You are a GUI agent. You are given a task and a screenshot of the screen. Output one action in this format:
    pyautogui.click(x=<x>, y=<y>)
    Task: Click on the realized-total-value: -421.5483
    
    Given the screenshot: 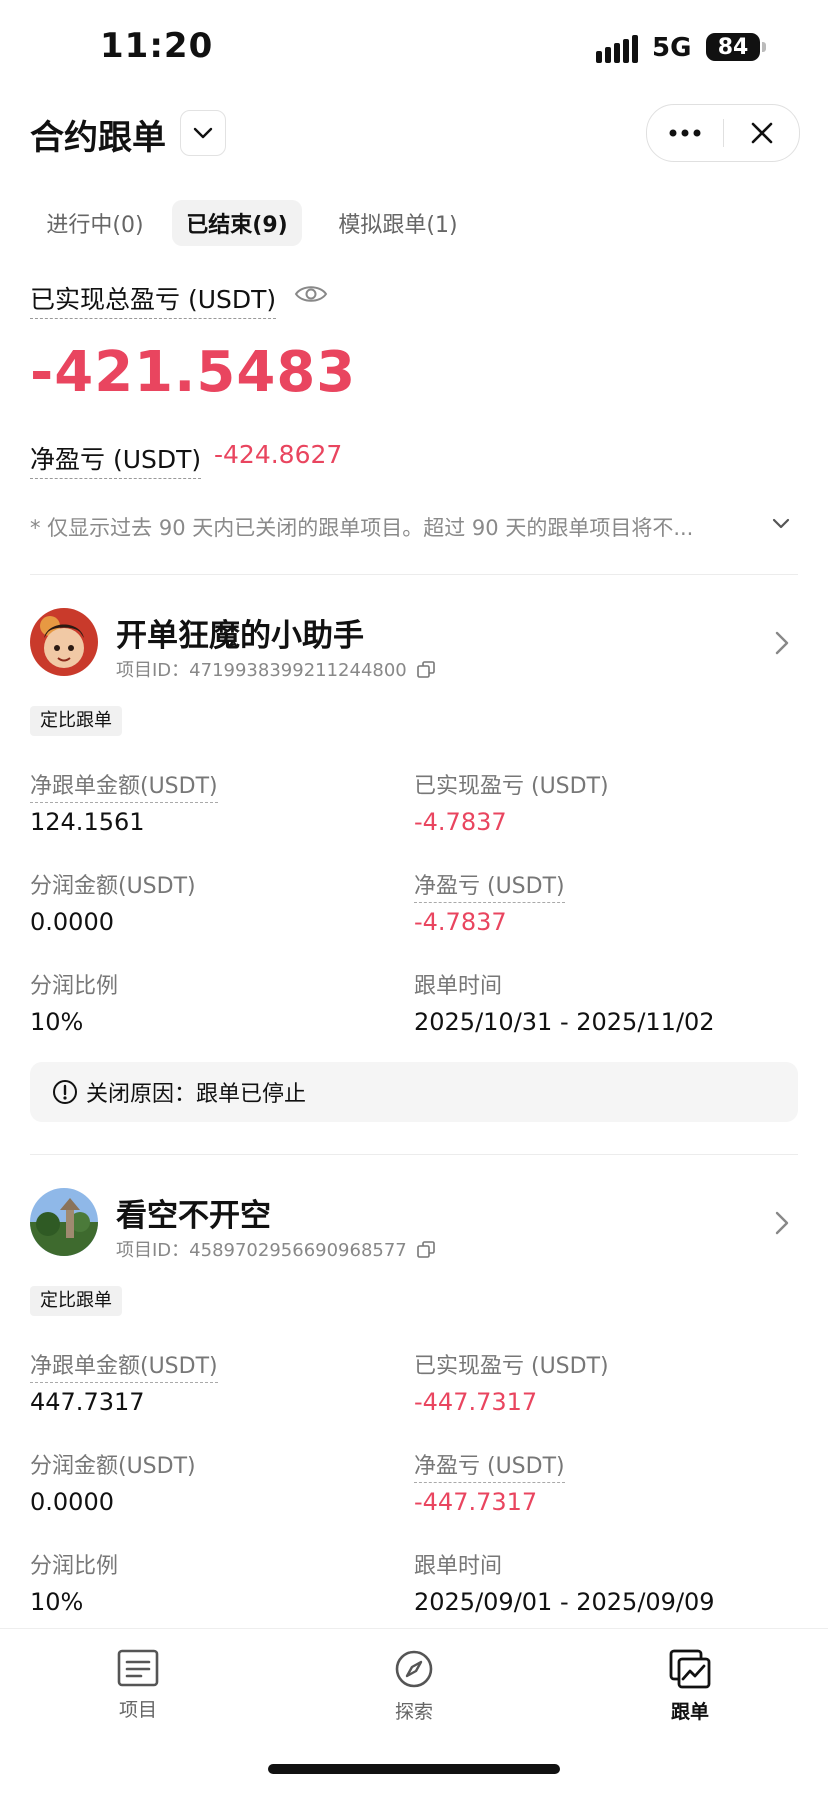 What is the action you would take?
    pyautogui.click(x=193, y=372)
    